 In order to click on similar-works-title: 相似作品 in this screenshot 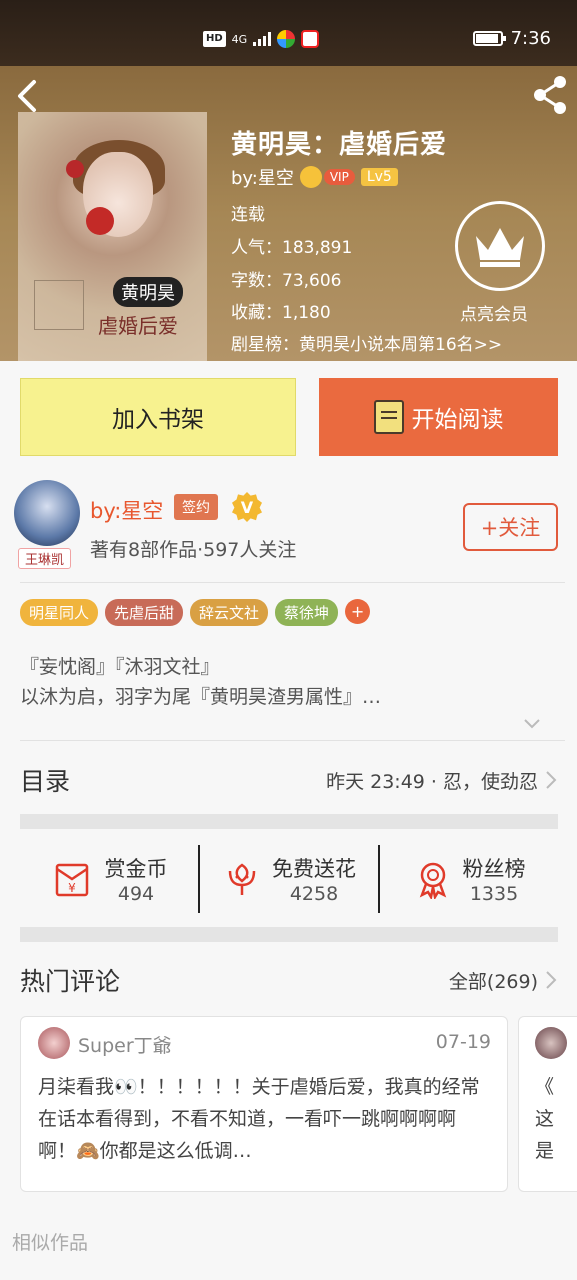, I will do `click(50, 1243)`.